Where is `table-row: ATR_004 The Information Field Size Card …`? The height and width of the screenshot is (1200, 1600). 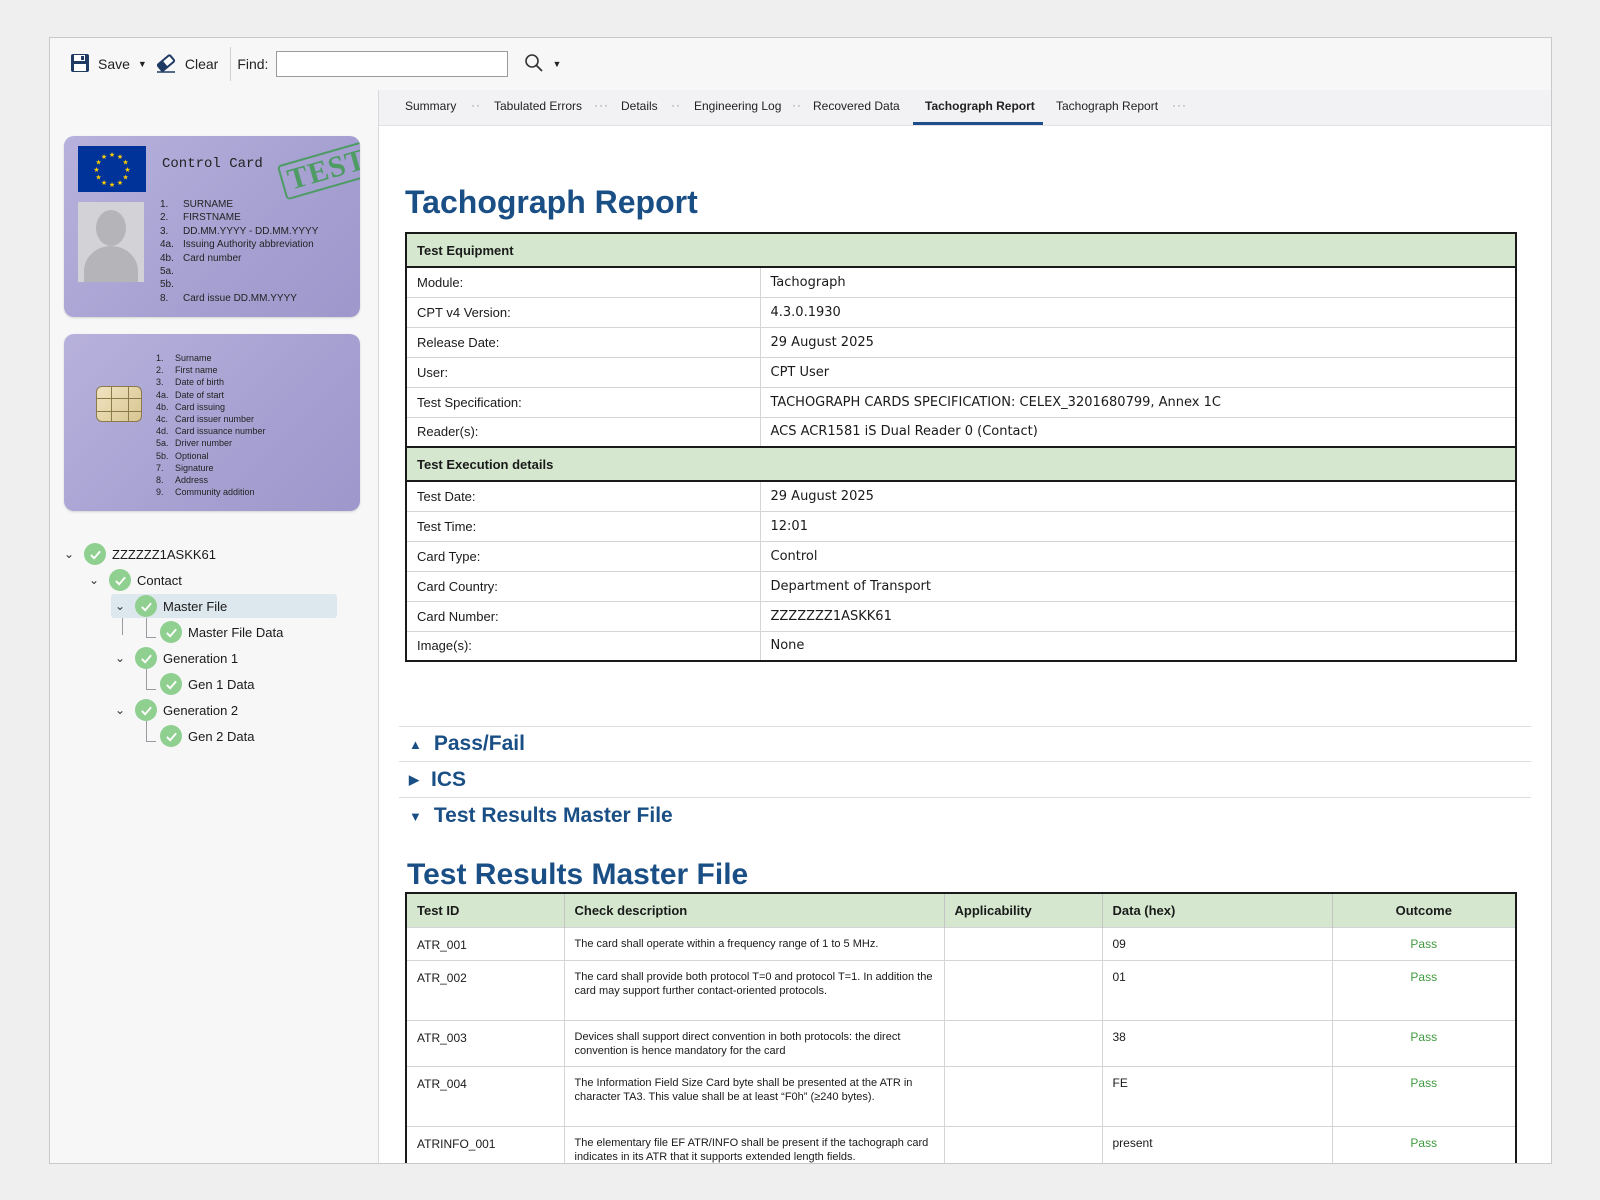
table-row: ATR_004 The Information Field Size Card … is located at coordinates (961, 1096).